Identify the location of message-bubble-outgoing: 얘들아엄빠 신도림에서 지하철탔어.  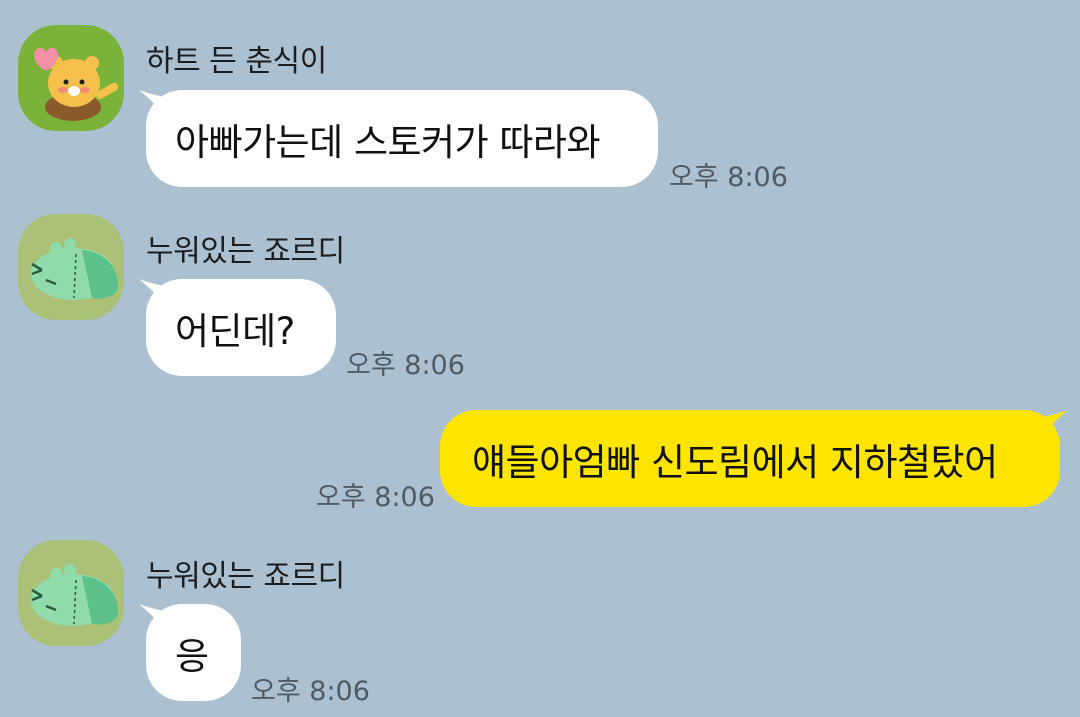
(750, 458).